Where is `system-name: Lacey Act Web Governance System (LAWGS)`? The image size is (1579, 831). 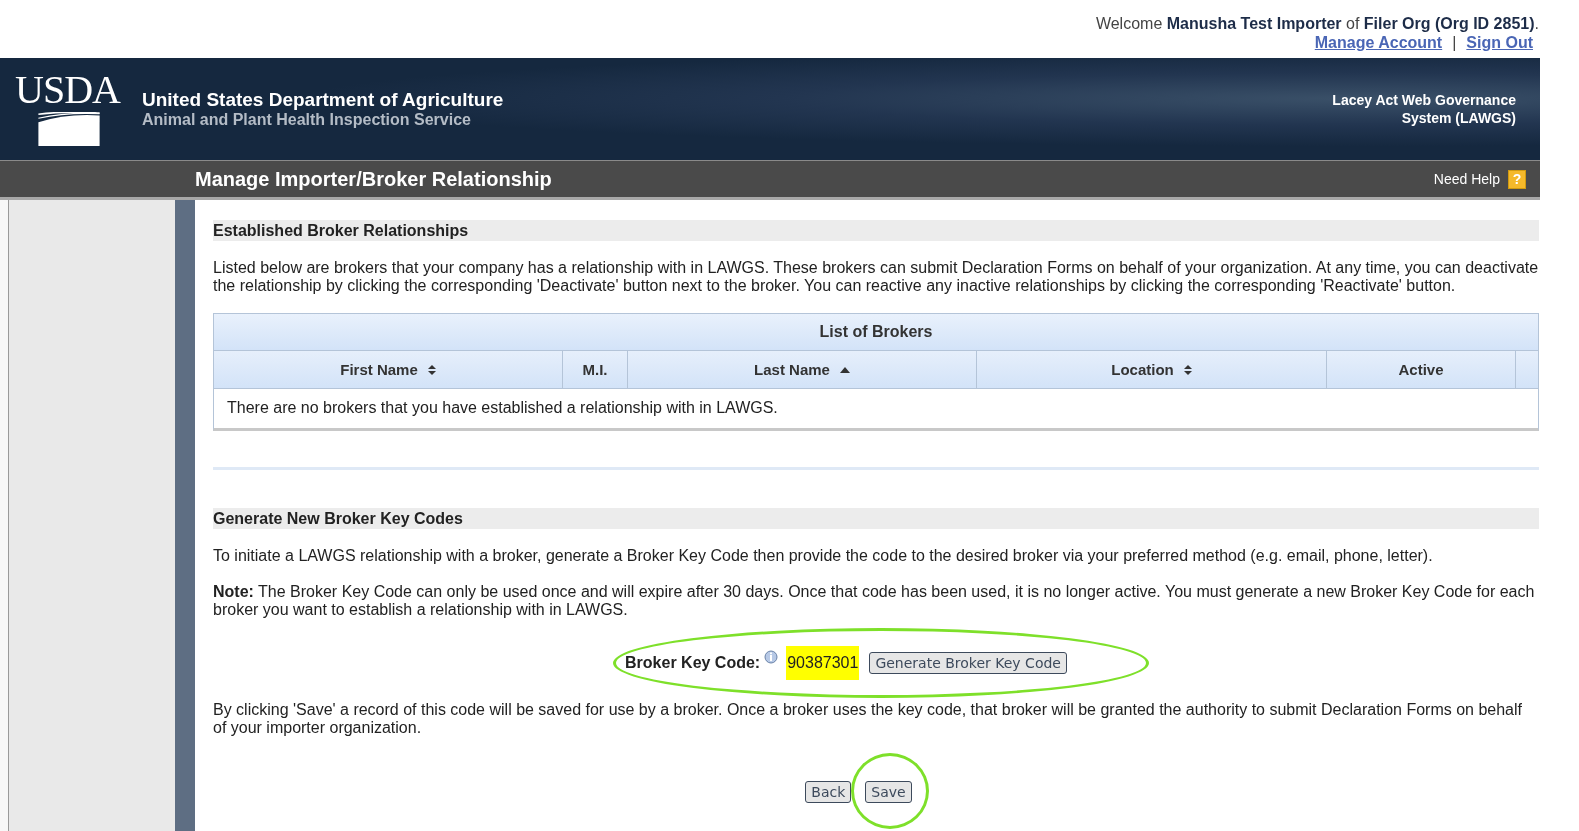
system-name: Lacey Act Web Governance System (LAWGS) is located at coordinates (1423, 109).